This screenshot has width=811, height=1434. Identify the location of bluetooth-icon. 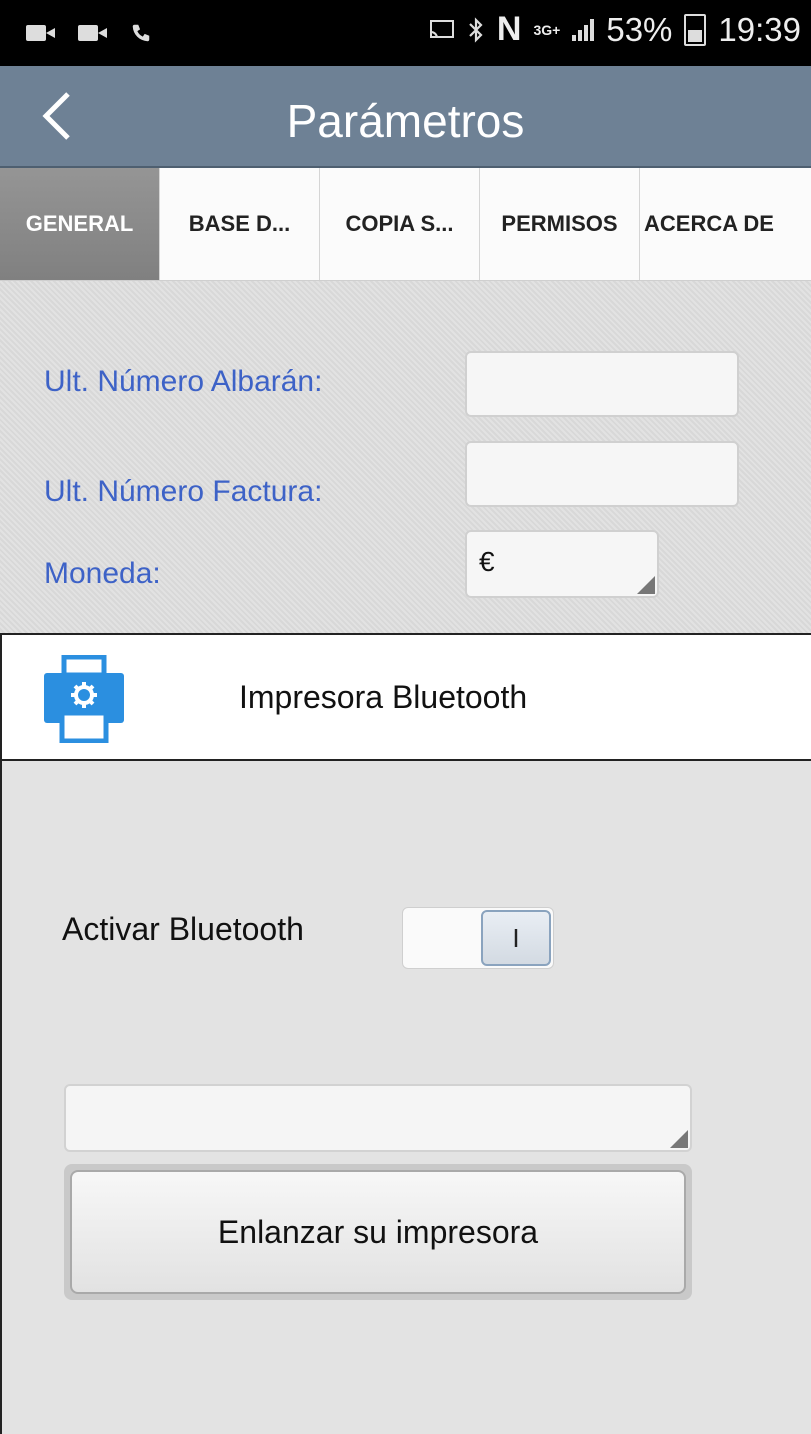
(476, 29).